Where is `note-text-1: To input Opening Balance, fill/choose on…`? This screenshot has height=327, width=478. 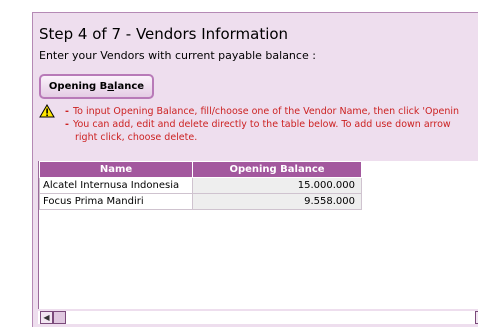 note-text-1: To input Opening Balance, fill/choose on… is located at coordinates (266, 111).